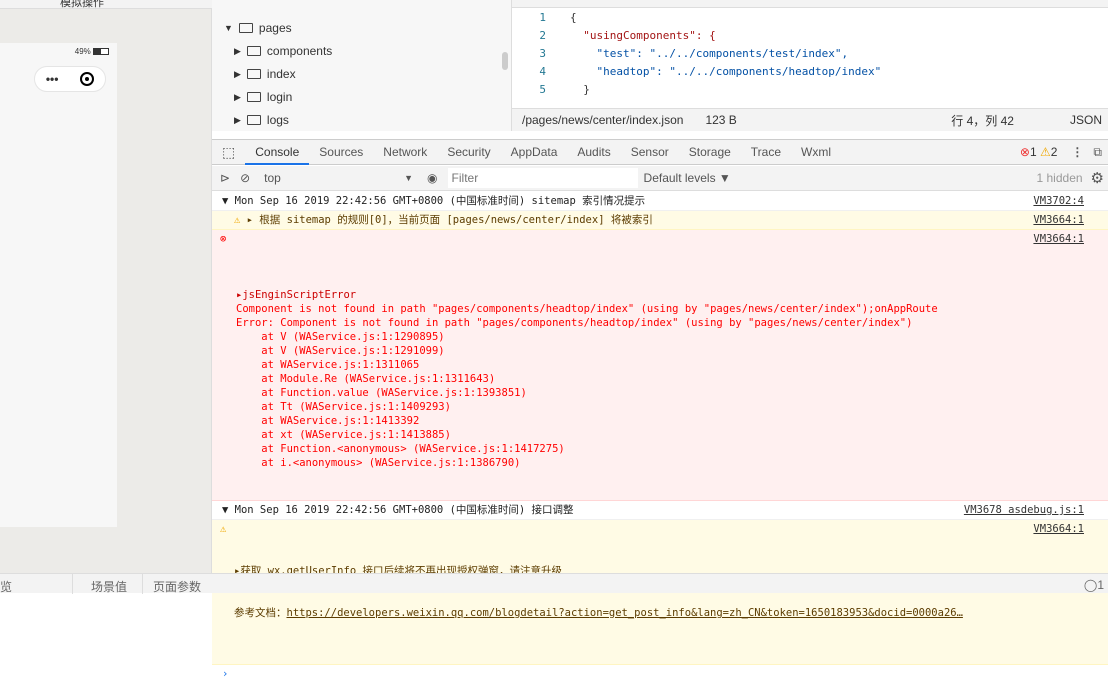  I want to click on error-title: ▸jsEnginScriptError, so click(660, 295).